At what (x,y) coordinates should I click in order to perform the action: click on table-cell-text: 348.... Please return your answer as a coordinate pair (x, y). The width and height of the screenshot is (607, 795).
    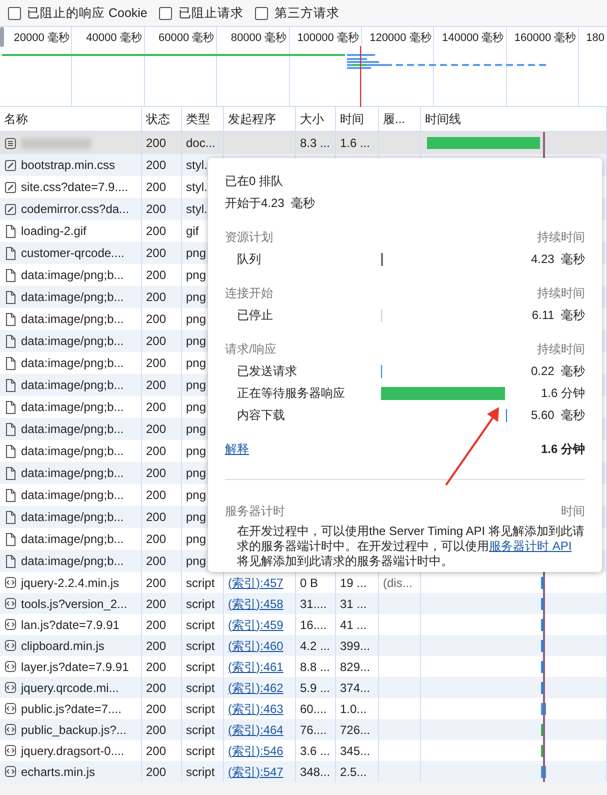
    Looking at the image, I should click on (315, 772).